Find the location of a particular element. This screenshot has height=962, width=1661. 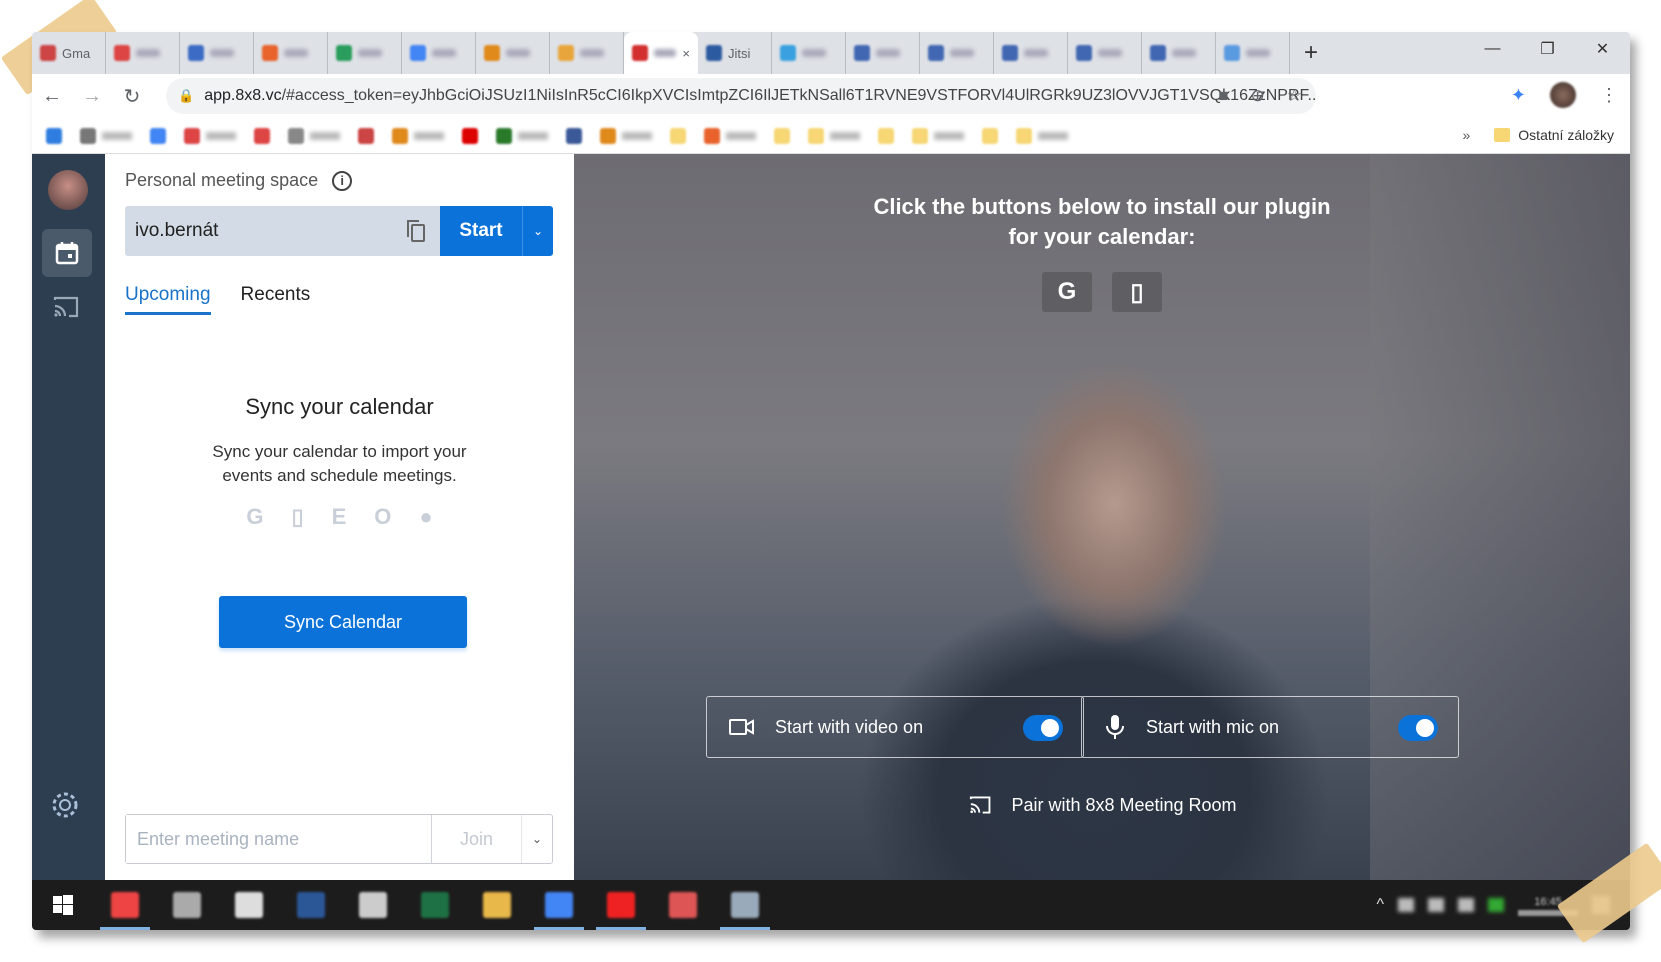

info-icon: i is located at coordinates (342, 180).